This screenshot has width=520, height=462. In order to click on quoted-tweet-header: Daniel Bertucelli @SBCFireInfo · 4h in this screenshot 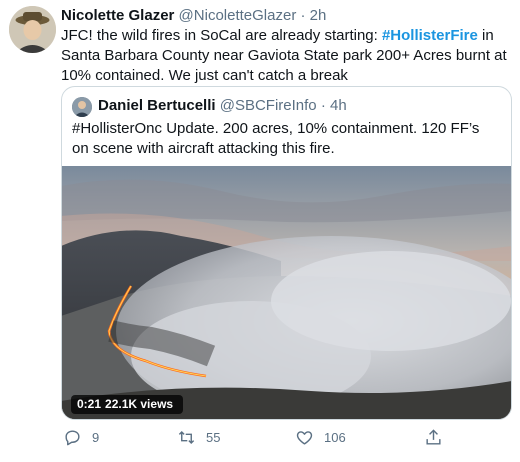, I will do `click(222, 106)`.